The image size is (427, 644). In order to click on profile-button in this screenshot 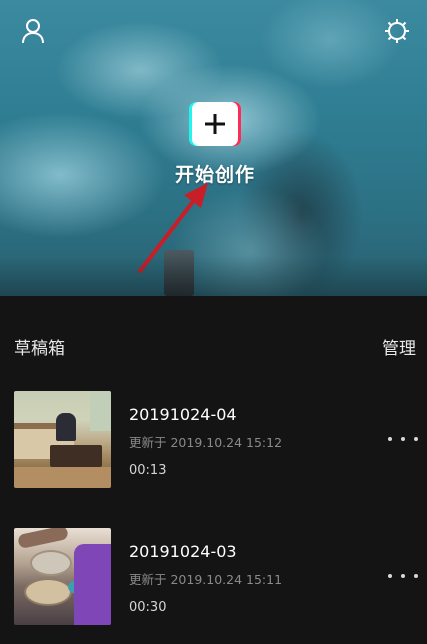, I will do `click(33, 31)`.